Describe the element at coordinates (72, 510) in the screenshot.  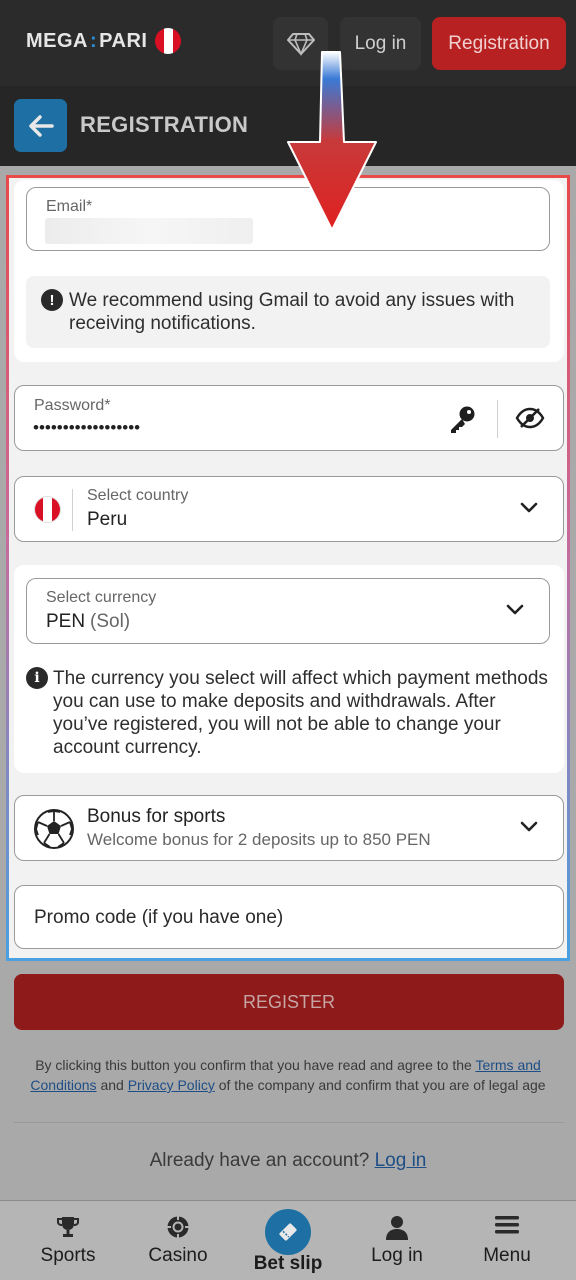
I see `flag-divider` at that location.